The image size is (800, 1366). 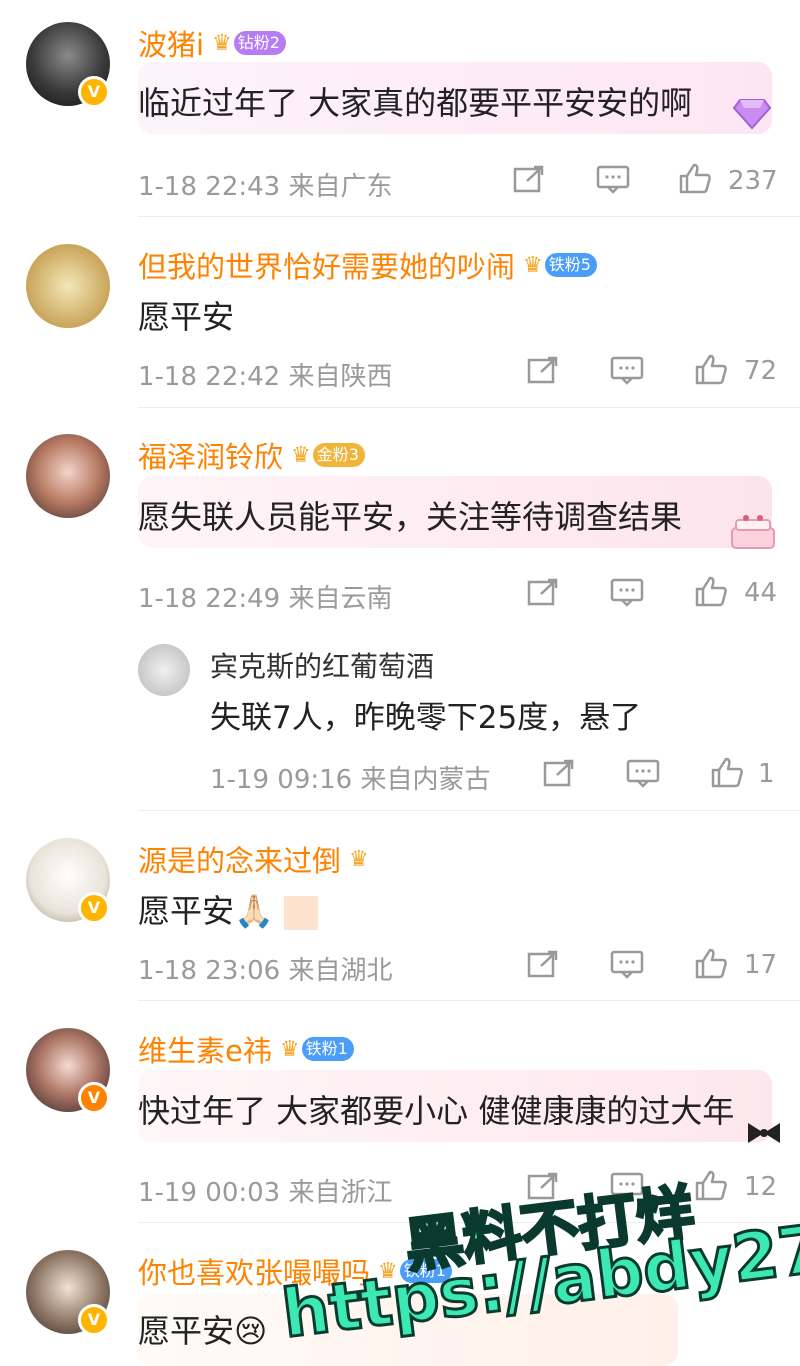 I want to click on reply-location: 来自内蒙古, so click(x=425, y=780).